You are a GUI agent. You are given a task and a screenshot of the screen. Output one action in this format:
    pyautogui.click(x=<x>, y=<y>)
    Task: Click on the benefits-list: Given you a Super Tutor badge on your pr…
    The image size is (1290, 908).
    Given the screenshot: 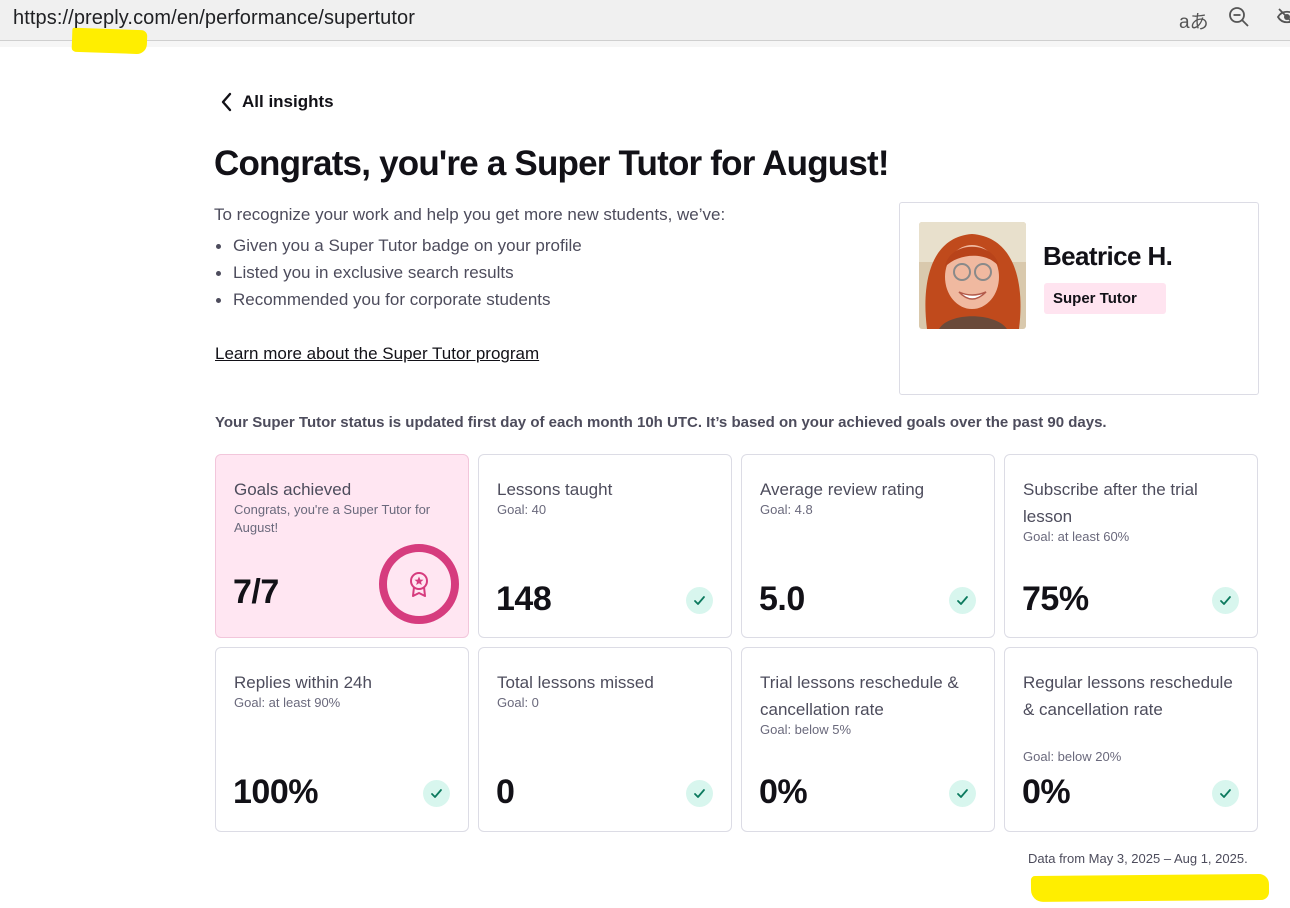 What is the action you would take?
    pyautogui.click(x=398, y=275)
    